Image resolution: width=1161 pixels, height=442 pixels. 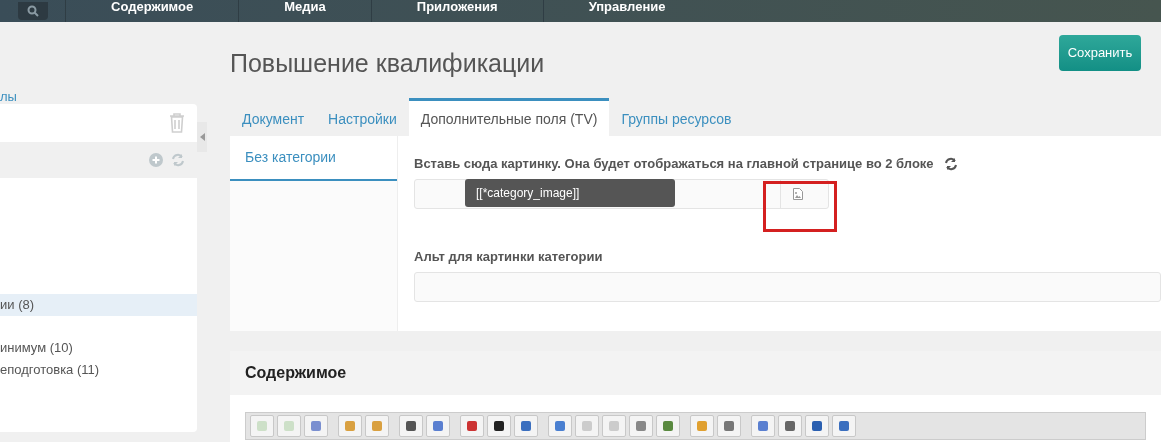 I want to click on refresh-icon, so click(x=950, y=164).